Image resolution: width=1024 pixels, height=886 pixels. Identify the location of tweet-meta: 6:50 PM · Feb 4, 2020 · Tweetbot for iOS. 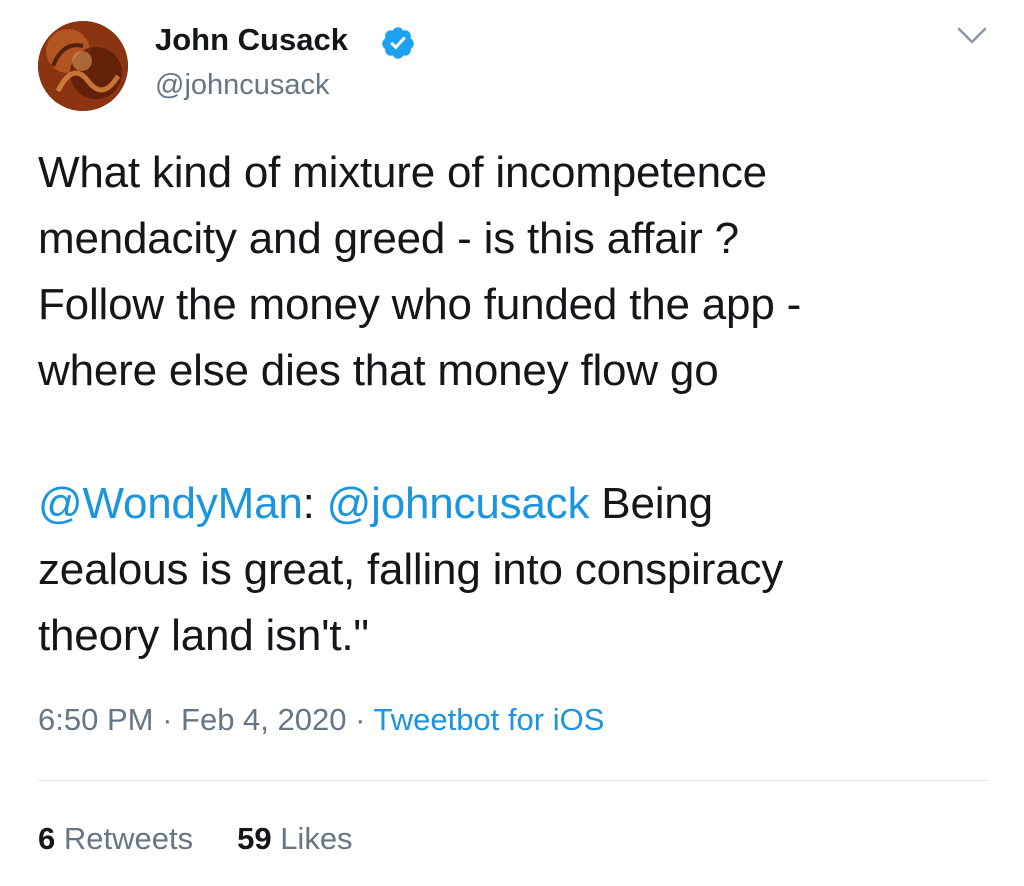
(321, 720).